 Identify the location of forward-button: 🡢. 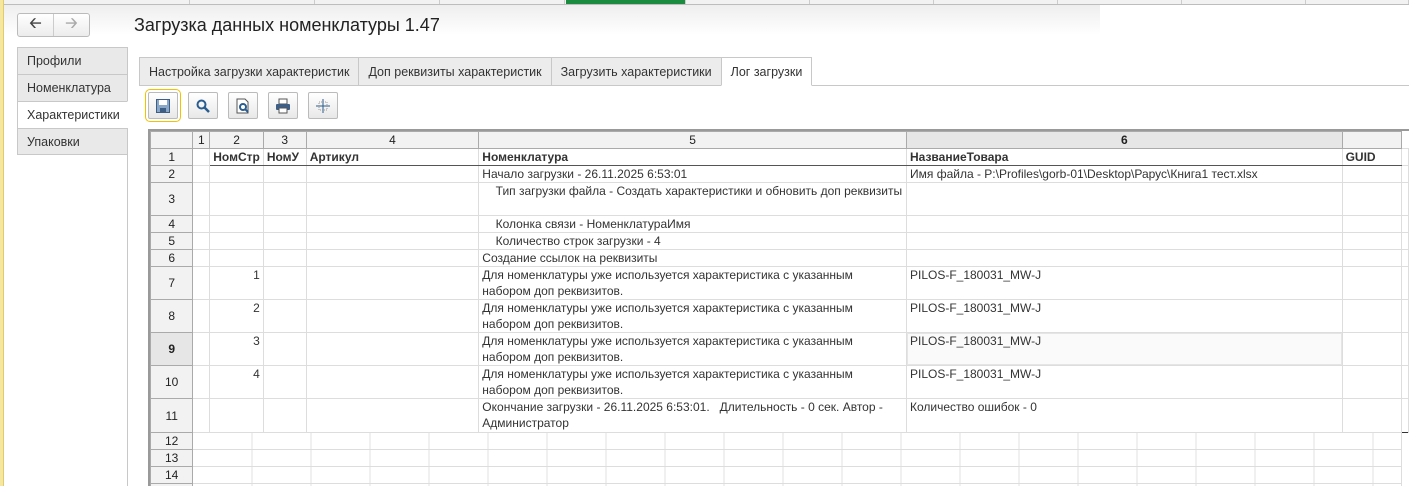
(71, 25).